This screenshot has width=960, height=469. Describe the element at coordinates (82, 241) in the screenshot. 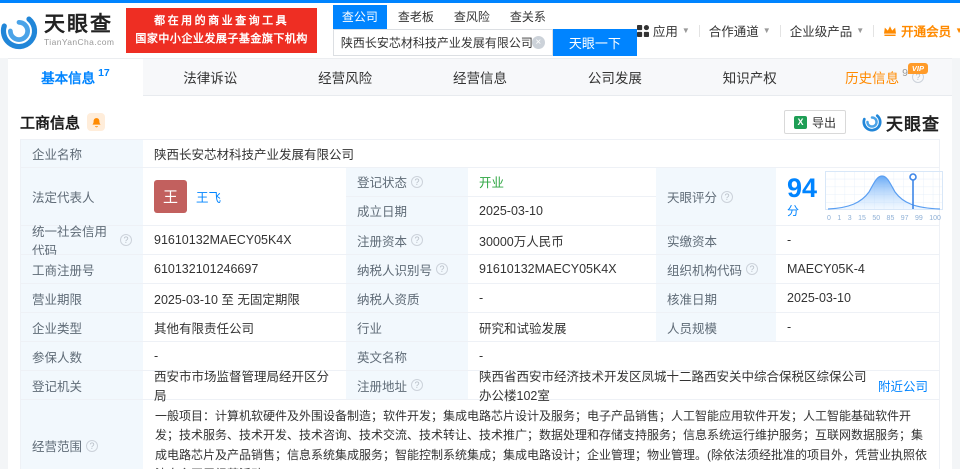

I see `field-label: 统一社会信用代码?` at that location.